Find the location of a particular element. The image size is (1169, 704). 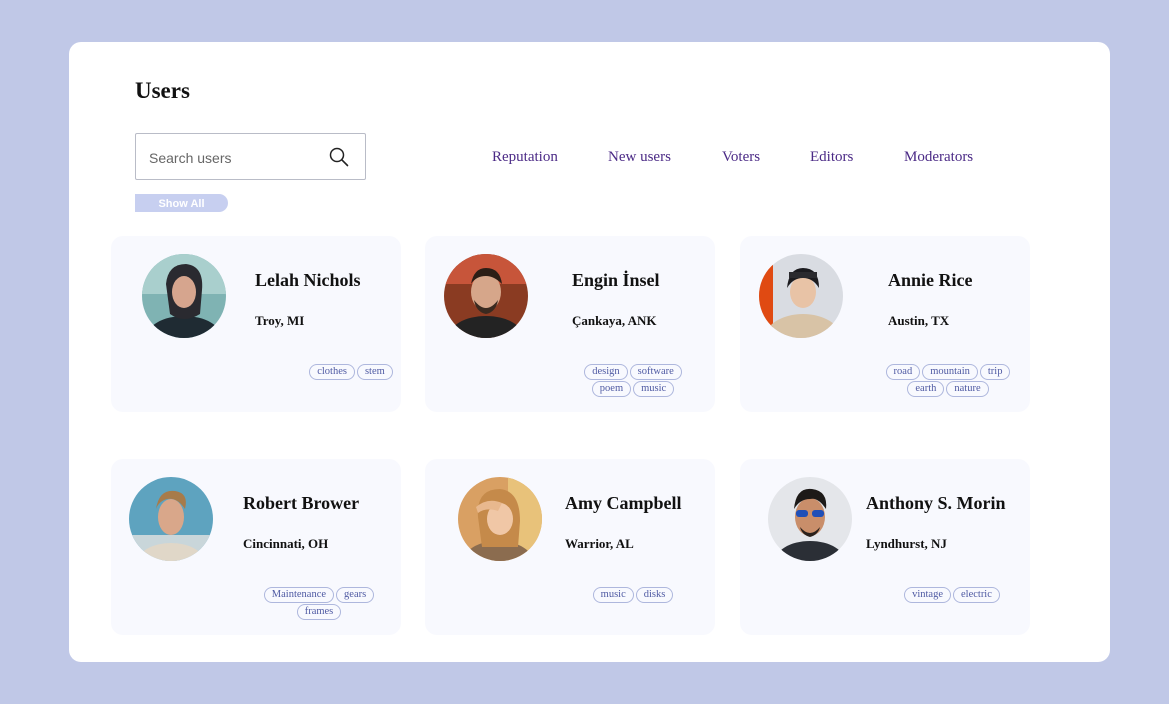

user-card: Lelah Nichols Troy, MI clothes stem is located at coordinates (256, 324).